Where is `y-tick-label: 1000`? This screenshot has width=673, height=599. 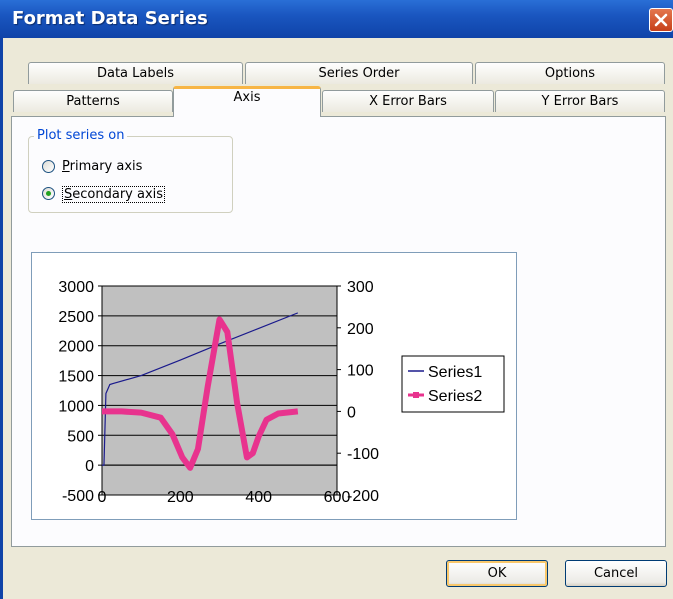 y-tick-label: 1000 is located at coordinates (76, 406).